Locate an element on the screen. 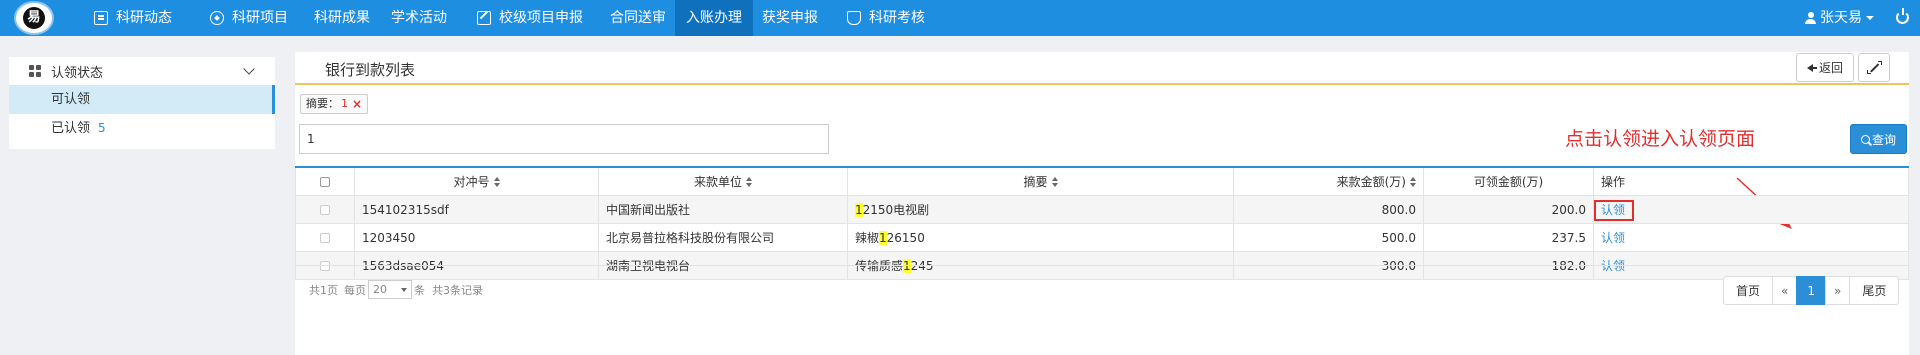 The width and height of the screenshot is (1920, 355). user-menu: 张天易 is located at coordinates (1839, 18).